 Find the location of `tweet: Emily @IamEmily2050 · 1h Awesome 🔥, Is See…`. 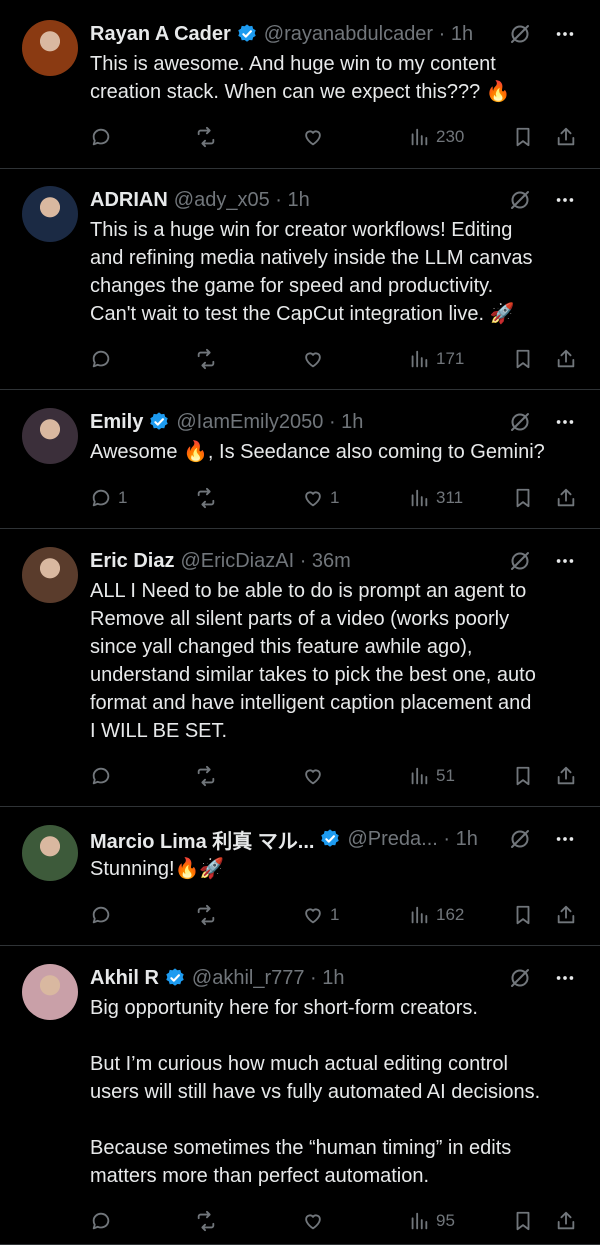

tweet: Emily @IamEmily2050 · 1h Awesome 🔥, Is See… is located at coordinates (300, 459).